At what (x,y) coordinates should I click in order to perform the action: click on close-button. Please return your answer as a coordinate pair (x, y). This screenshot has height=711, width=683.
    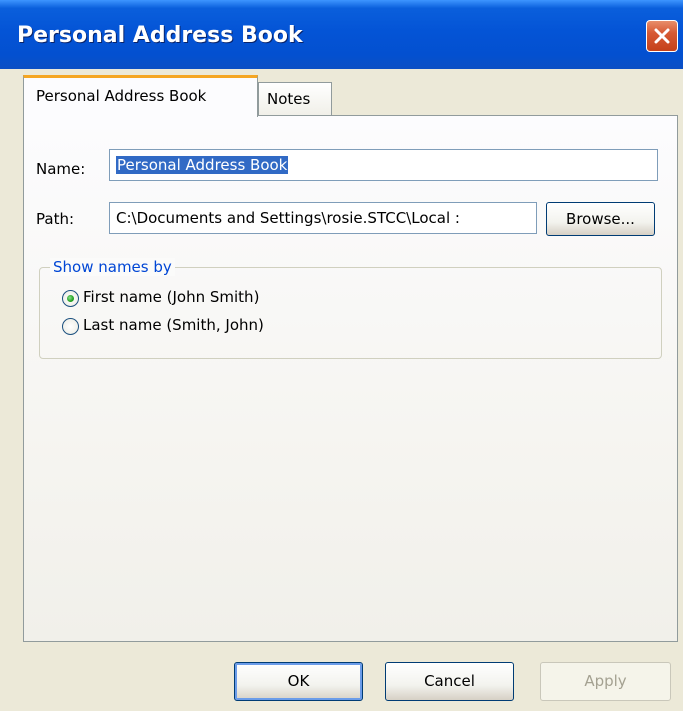
    Looking at the image, I should click on (662, 36).